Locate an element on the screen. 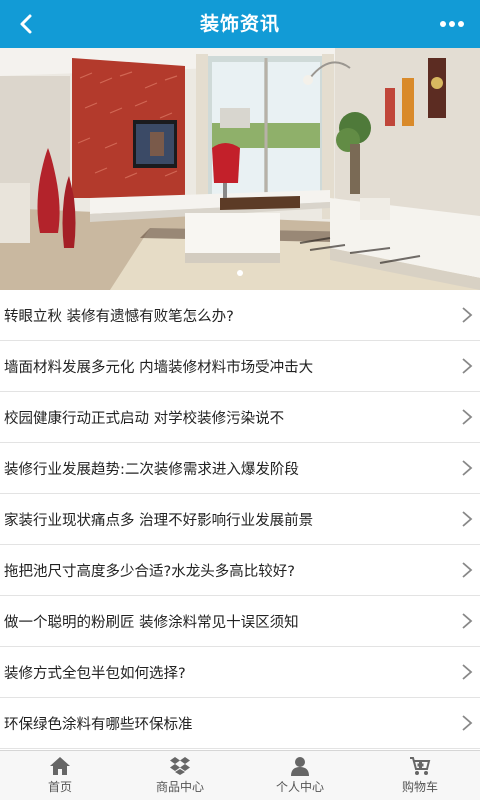 Image resolution: width=480 pixels, height=800 pixels. list-item: 墙面材料发展多元化 内墙装修材料市场受冲击大 is located at coordinates (240, 366).